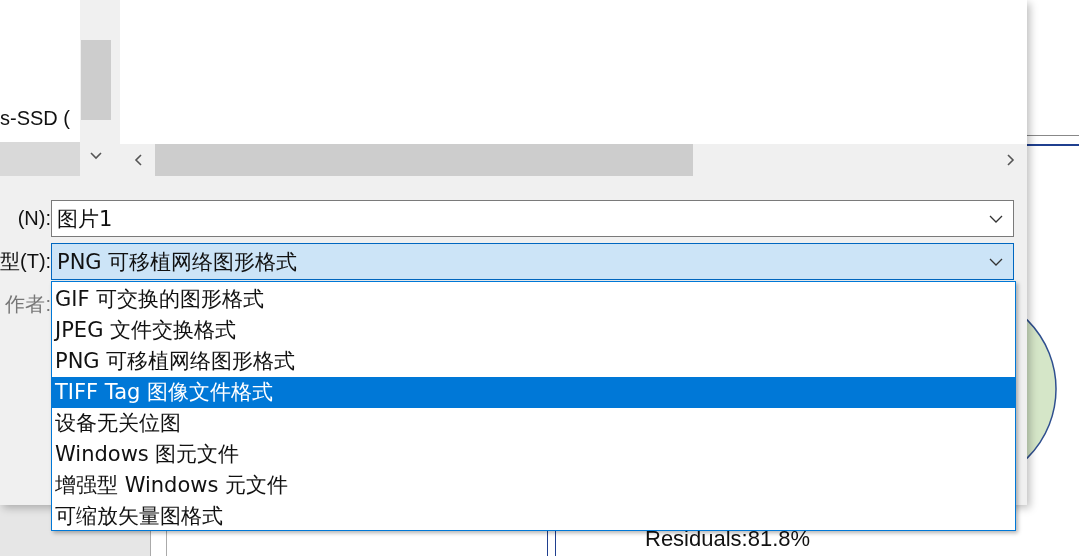 The height and width of the screenshot is (556, 1079). I want to click on field-label: (N):, so click(33, 218).